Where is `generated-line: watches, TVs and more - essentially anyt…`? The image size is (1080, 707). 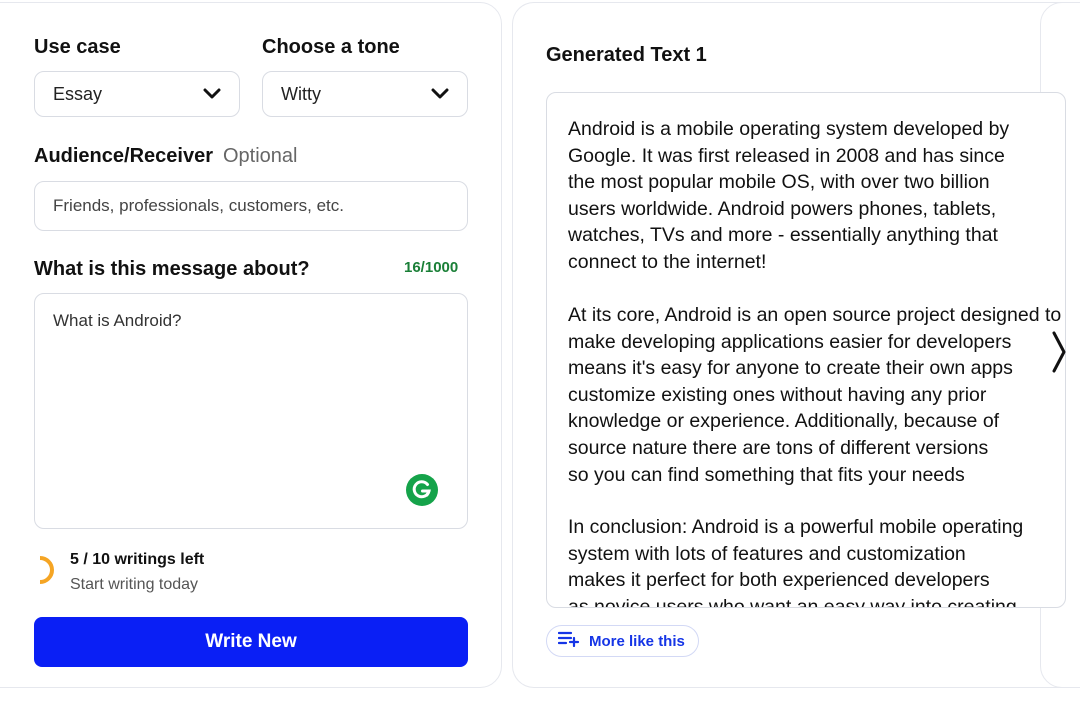 generated-line: watches, TVs and more - essentially anyt… is located at coordinates (783, 235).